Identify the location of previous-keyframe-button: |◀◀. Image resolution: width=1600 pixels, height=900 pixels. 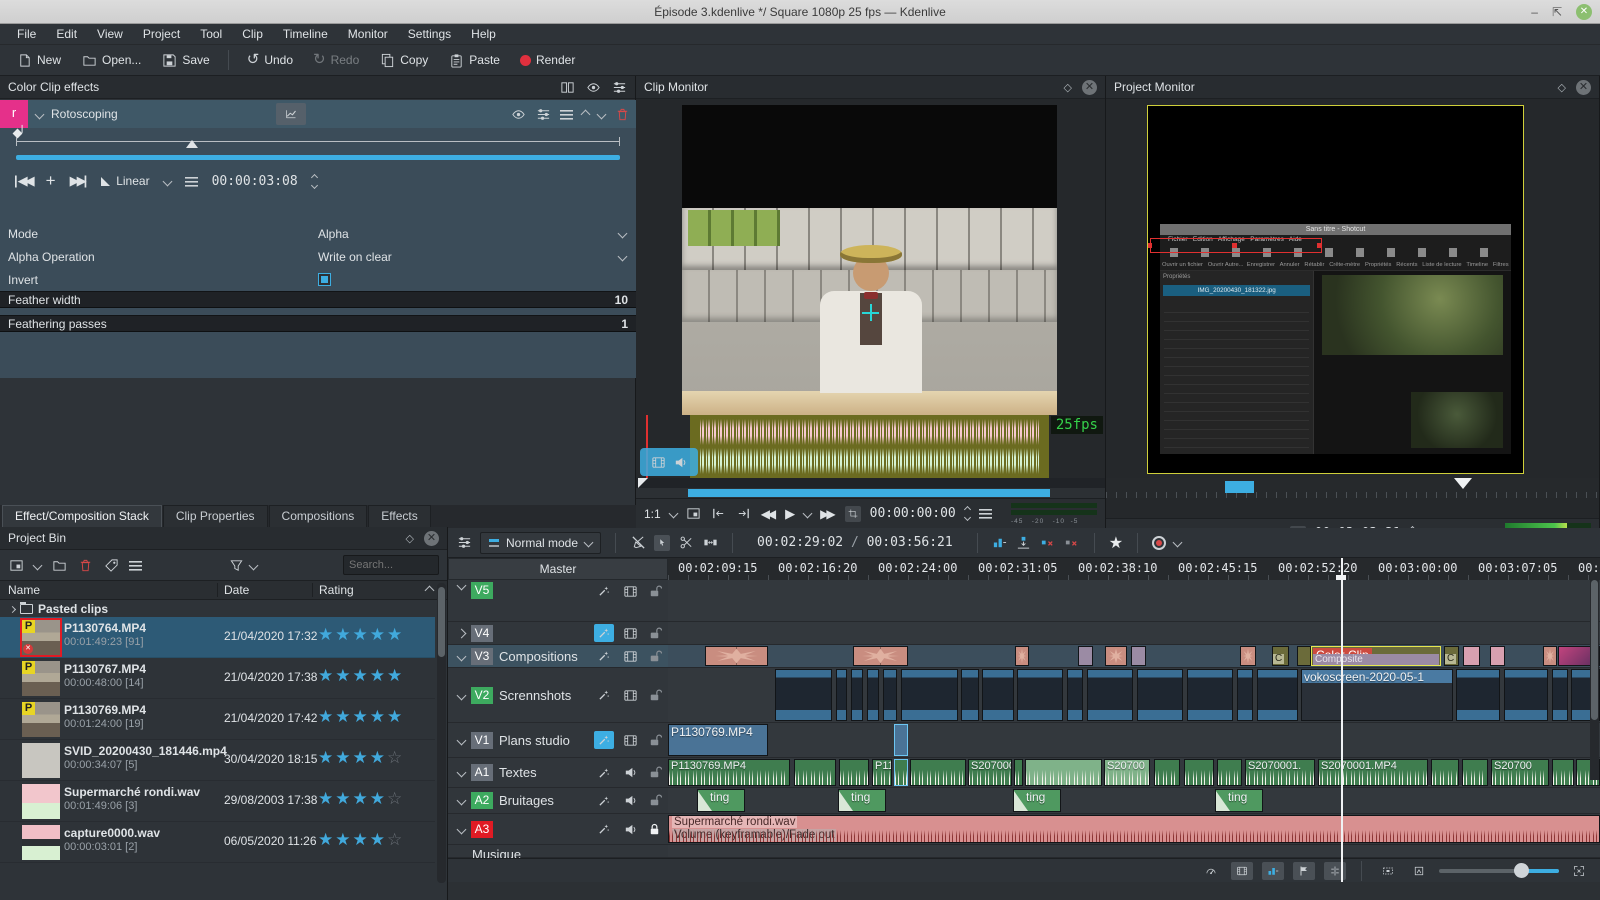
(24, 181).